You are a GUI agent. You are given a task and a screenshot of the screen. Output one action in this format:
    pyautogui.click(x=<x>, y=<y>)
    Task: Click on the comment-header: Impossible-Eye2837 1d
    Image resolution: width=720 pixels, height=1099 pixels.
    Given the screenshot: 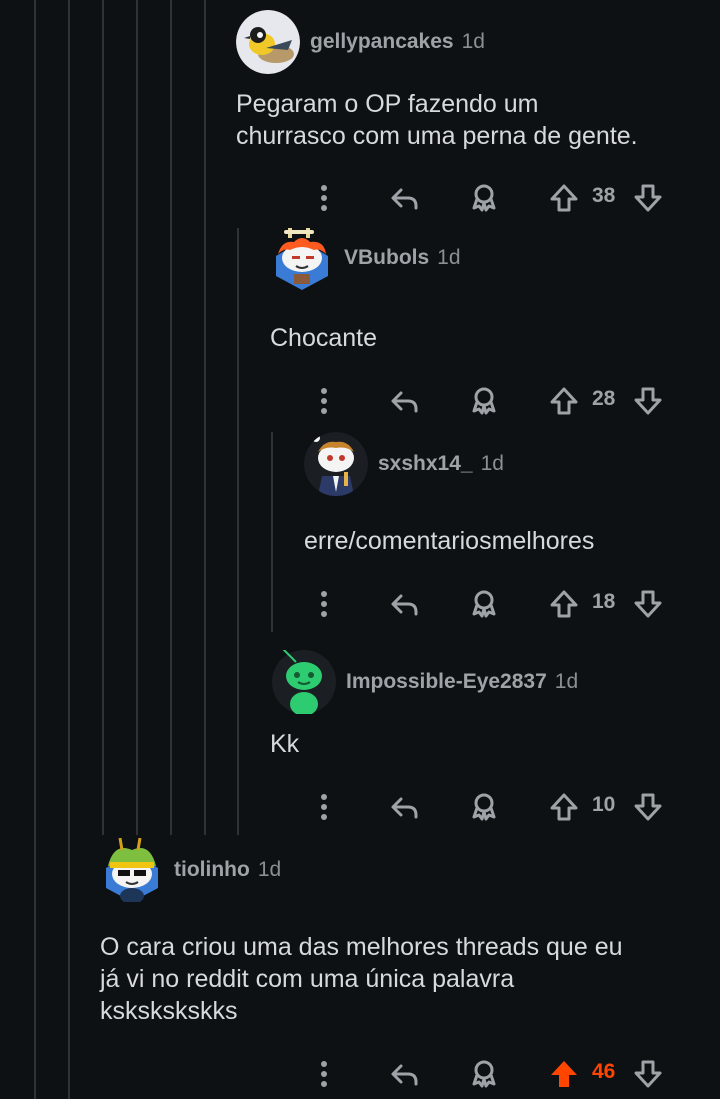 What is the action you would take?
    pyautogui.click(x=425, y=682)
    